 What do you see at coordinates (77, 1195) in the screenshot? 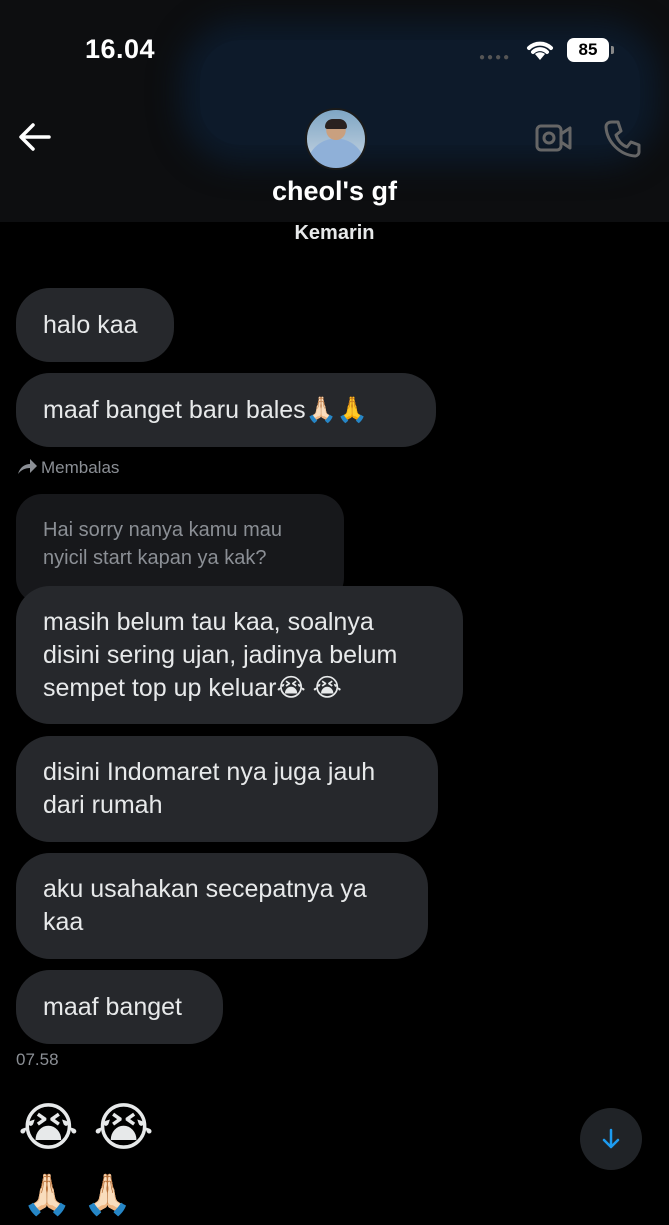
I see `emoji-message: 🙏🏻 🙏🏻` at bounding box center [77, 1195].